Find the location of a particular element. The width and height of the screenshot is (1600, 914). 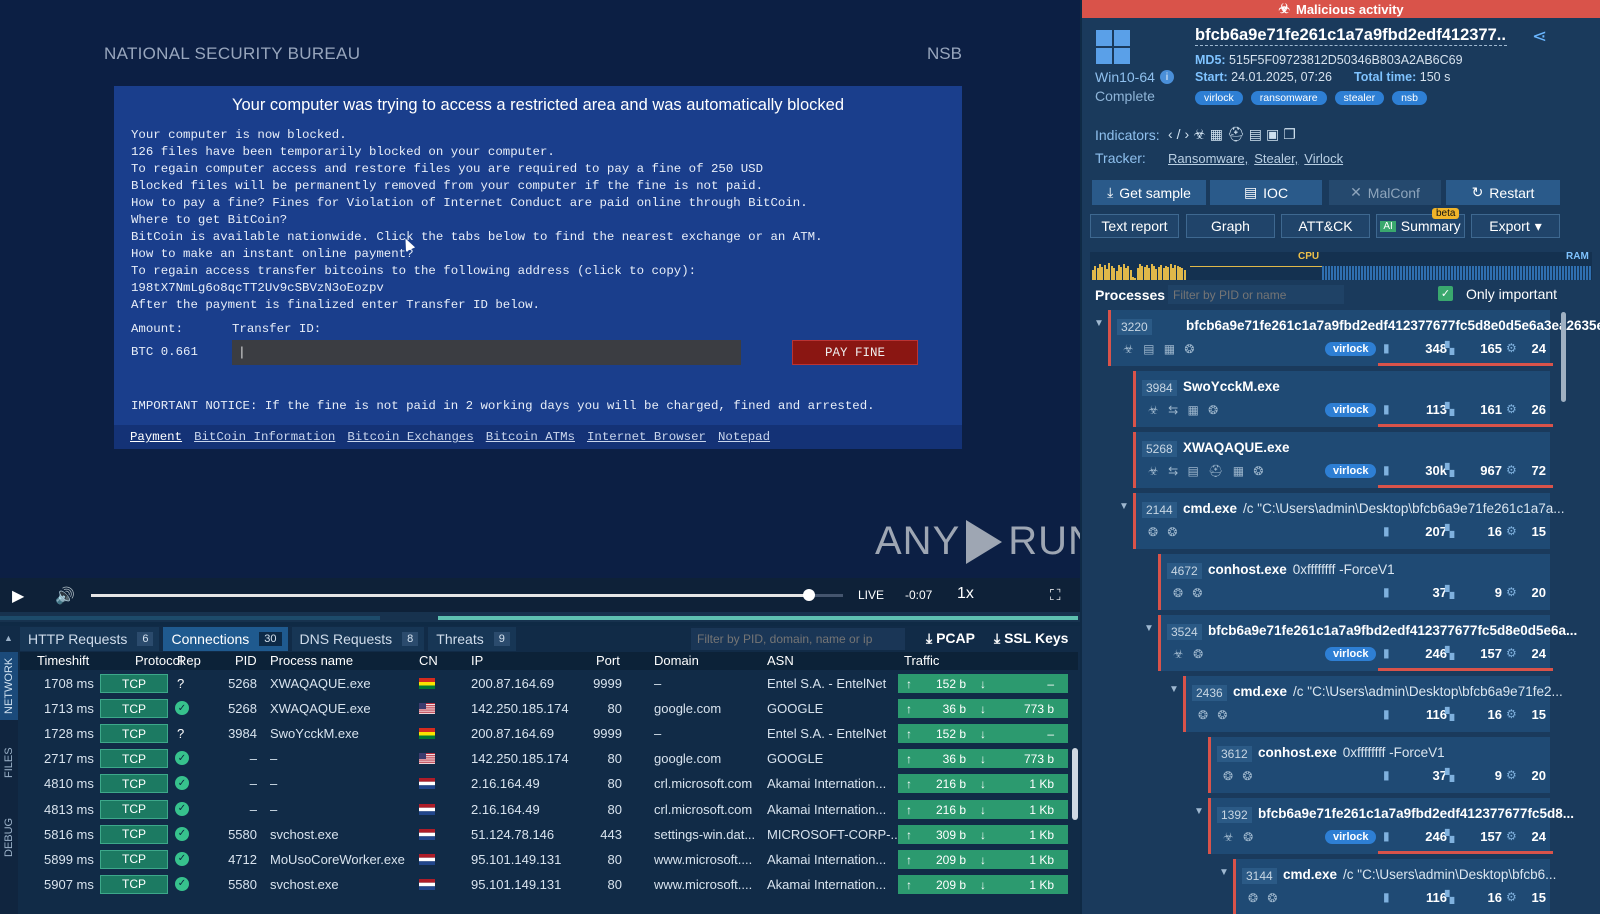

get-sample-button: ⤓ Get sample is located at coordinates (1149, 192).